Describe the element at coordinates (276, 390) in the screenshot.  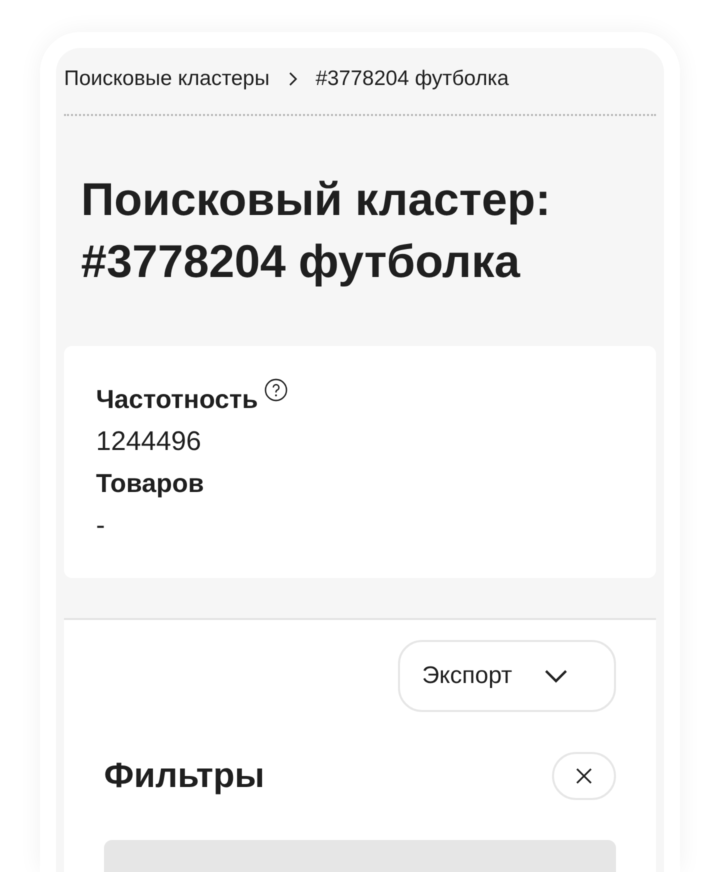
I see `help-icon` at that location.